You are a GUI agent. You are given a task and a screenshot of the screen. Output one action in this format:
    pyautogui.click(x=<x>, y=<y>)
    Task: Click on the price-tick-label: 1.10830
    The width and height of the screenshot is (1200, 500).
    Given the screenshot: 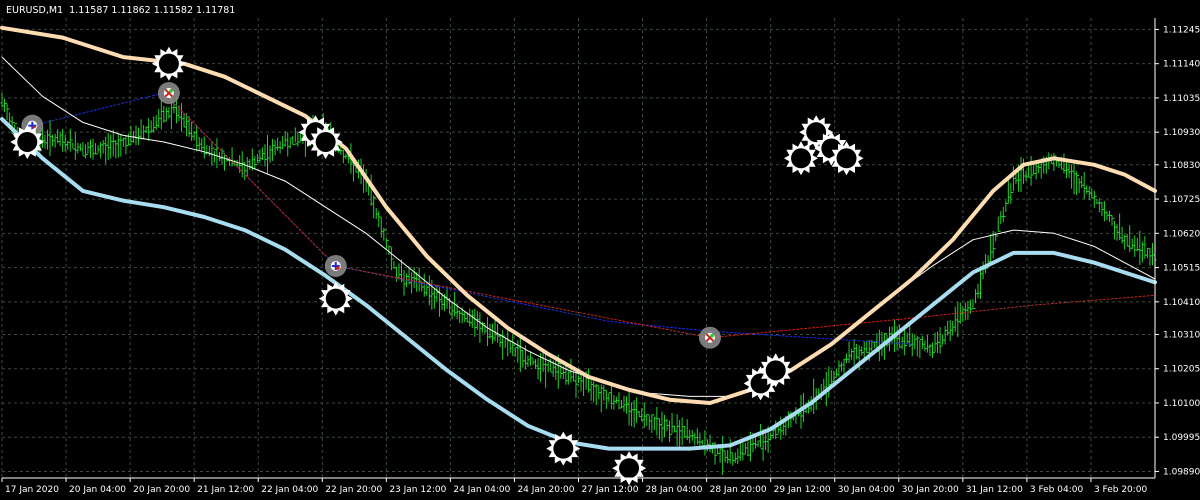 What is the action you would take?
    pyautogui.click(x=1181, y=166)
    